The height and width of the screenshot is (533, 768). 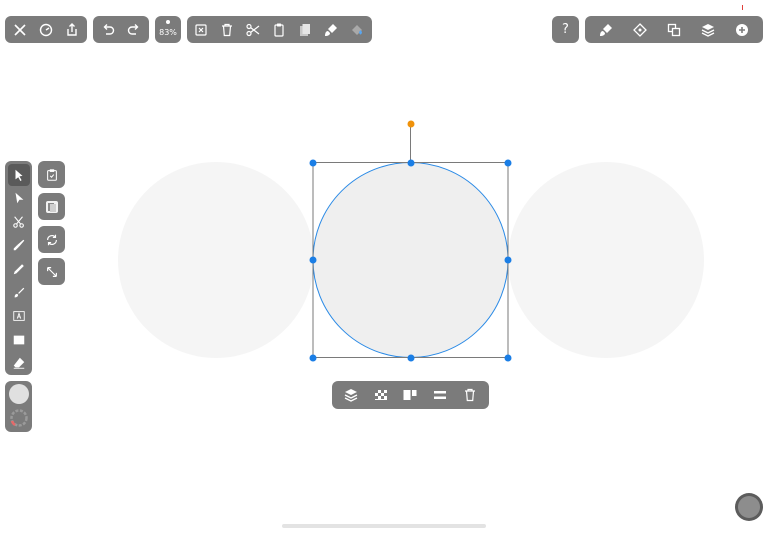 I want to click on context-layers-button, so click(x=351, y=395).